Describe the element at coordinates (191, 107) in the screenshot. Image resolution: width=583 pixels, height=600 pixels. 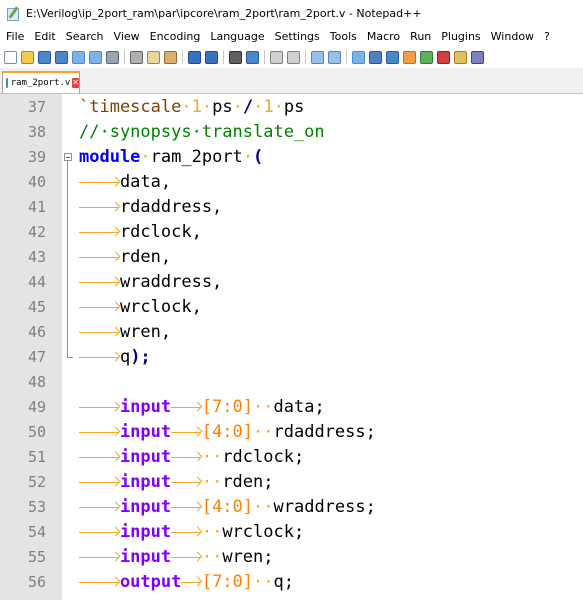
I see `code-text: `timescale·1·ps·/·1·ps` at that location.